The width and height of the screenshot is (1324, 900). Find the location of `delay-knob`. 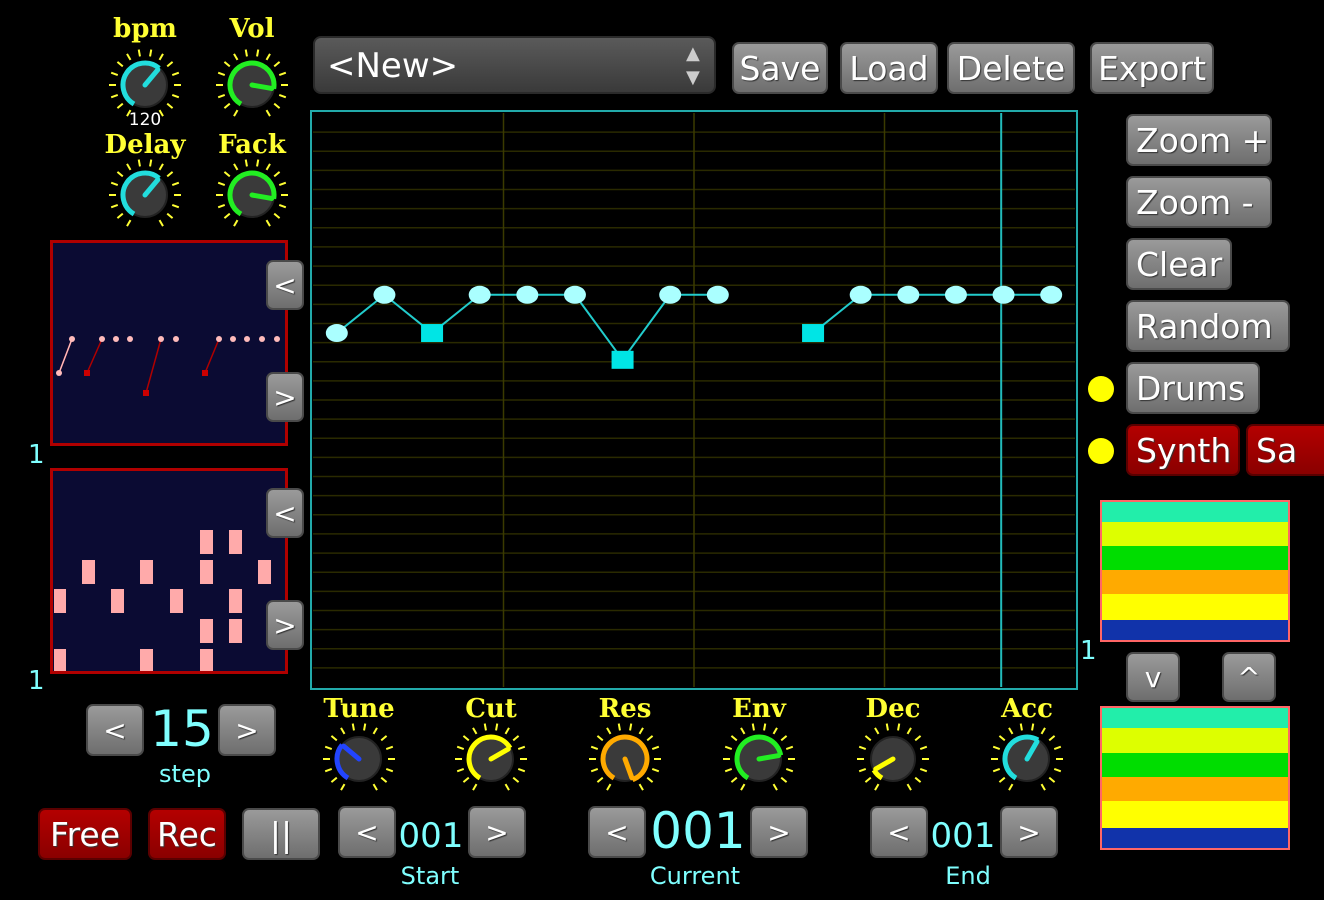

delay-knob is located at coordinates (145, 195).